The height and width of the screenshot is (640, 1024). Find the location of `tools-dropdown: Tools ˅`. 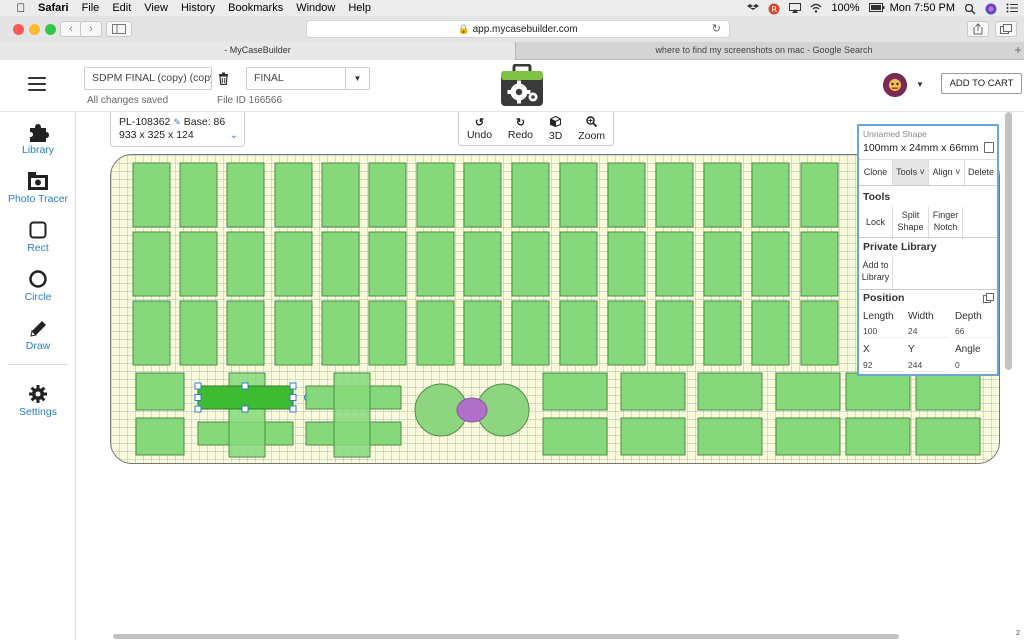

tools-dropdown: Tools ˅ is located at coordinates (911, 172).